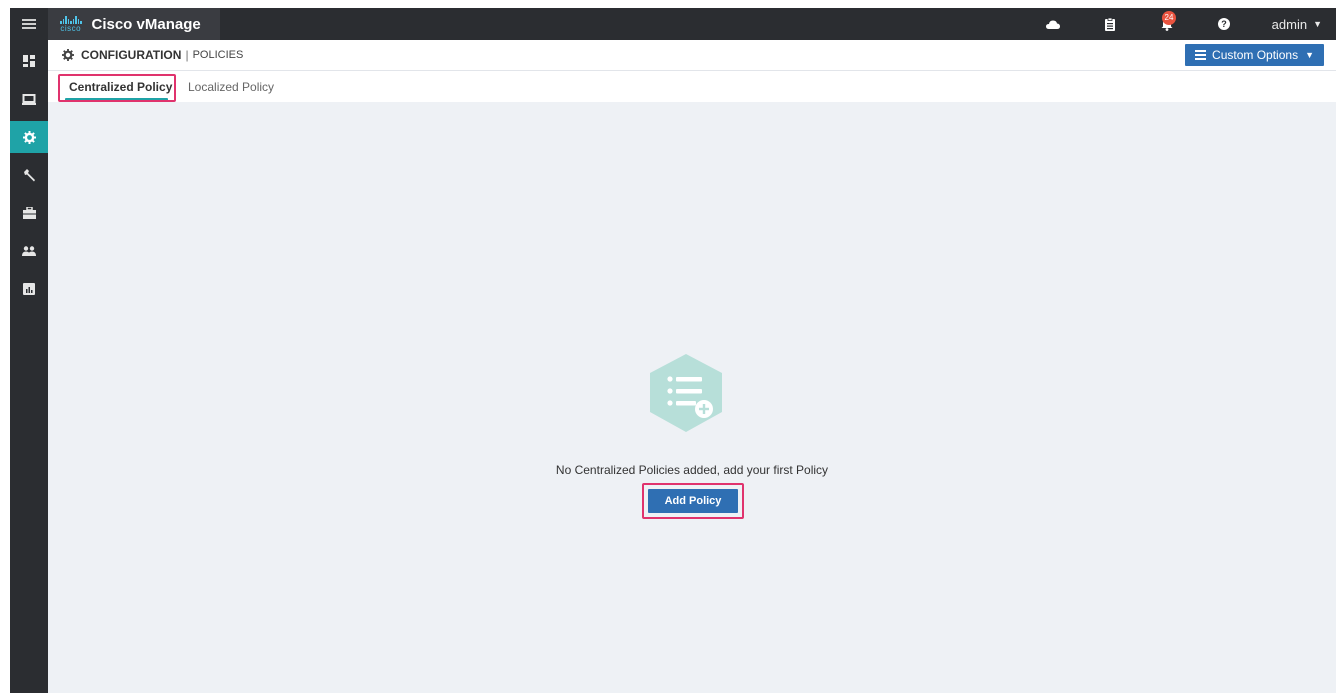 This screenshot has width=1343, height=693. I want to click on cisco-logo-word: cisco, so click(71, 28).